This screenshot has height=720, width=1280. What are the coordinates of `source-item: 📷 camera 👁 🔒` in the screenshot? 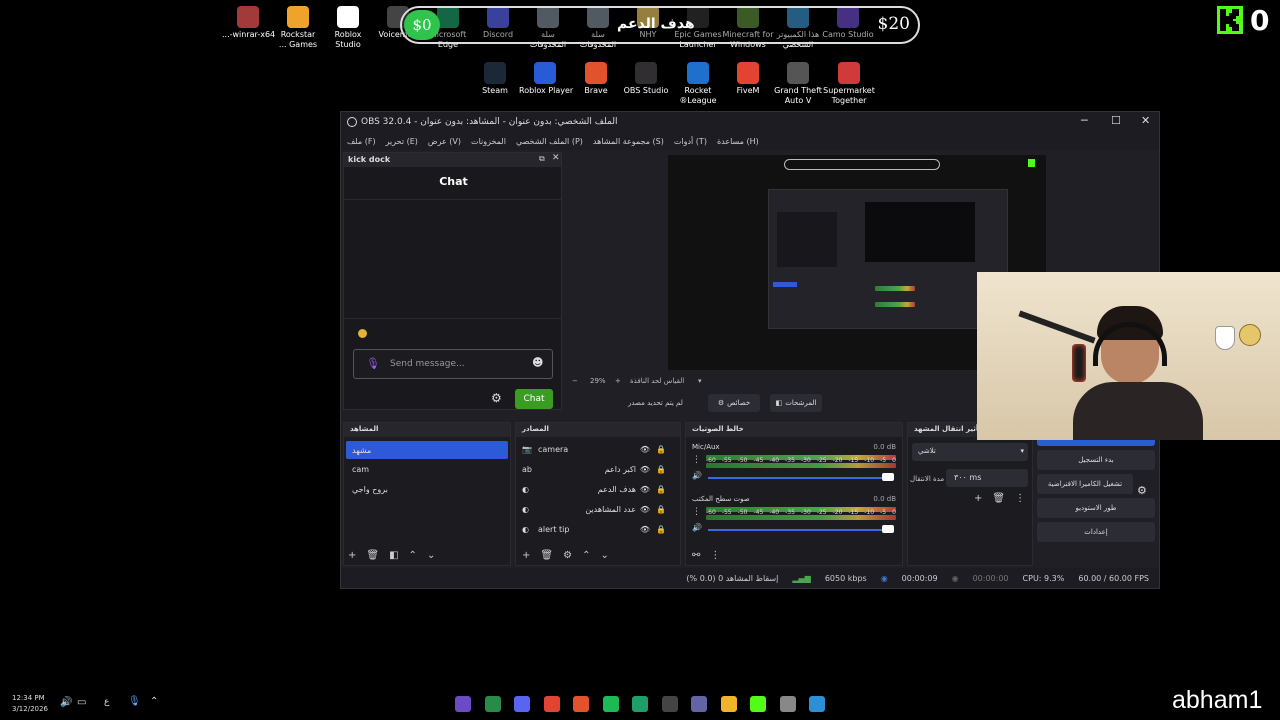 It's located at (598, 449).